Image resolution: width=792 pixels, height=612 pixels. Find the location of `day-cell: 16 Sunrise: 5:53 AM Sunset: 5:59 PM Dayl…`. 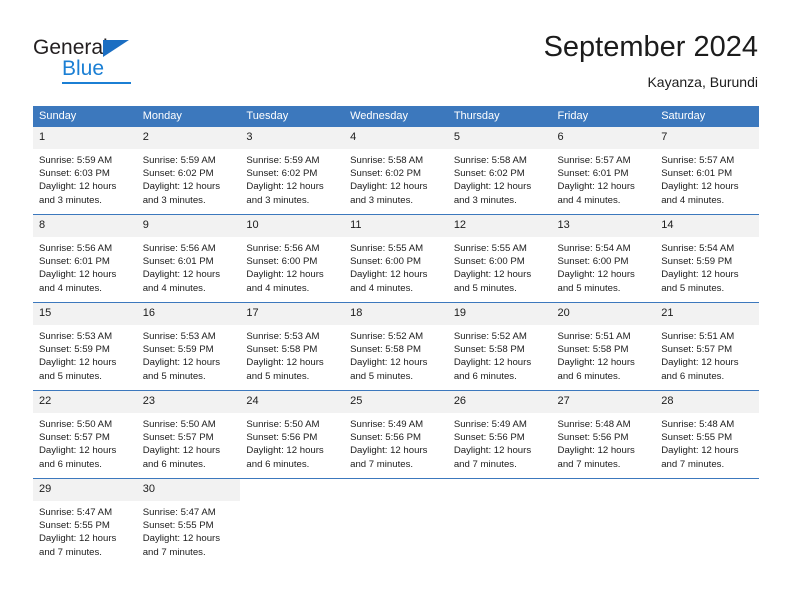

day-cell: 16 Sunrise: 5:53 AM Sunset: 5:59 PM Dayl… is located at coordinates (188, 346).